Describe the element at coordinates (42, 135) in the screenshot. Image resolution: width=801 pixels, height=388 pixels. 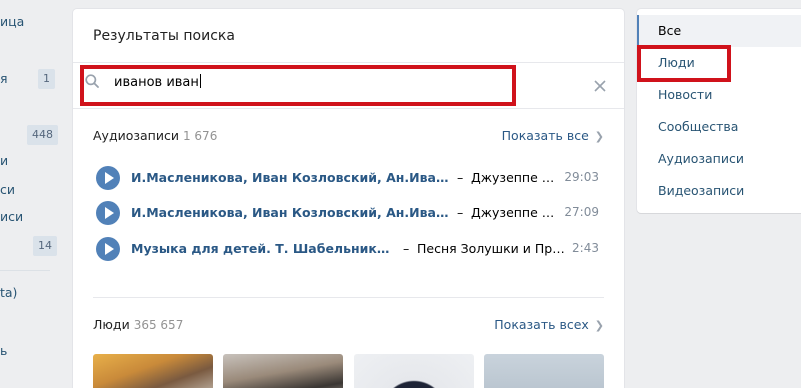
I see `sidebar-count-badge: 448` at that location.